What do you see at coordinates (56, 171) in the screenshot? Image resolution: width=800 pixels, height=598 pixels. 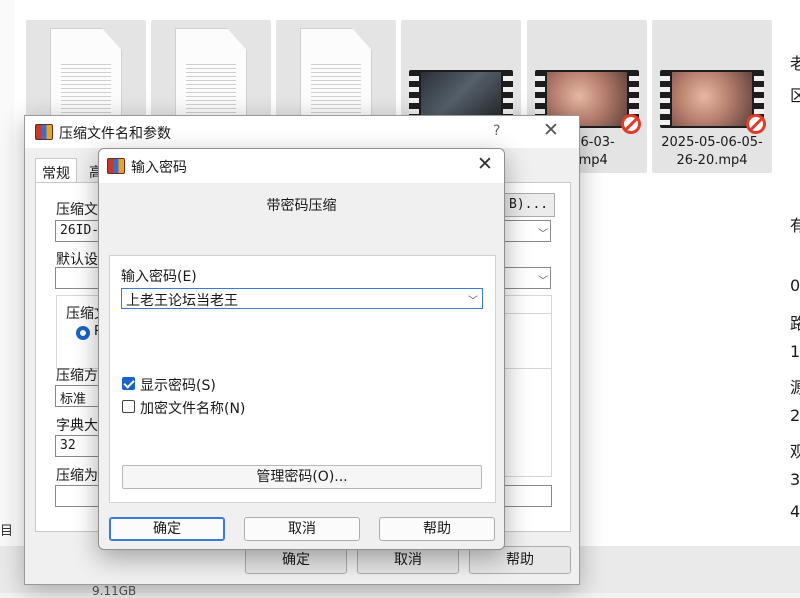 I see `tab-general: 常规` at bounding box center [56, 171].